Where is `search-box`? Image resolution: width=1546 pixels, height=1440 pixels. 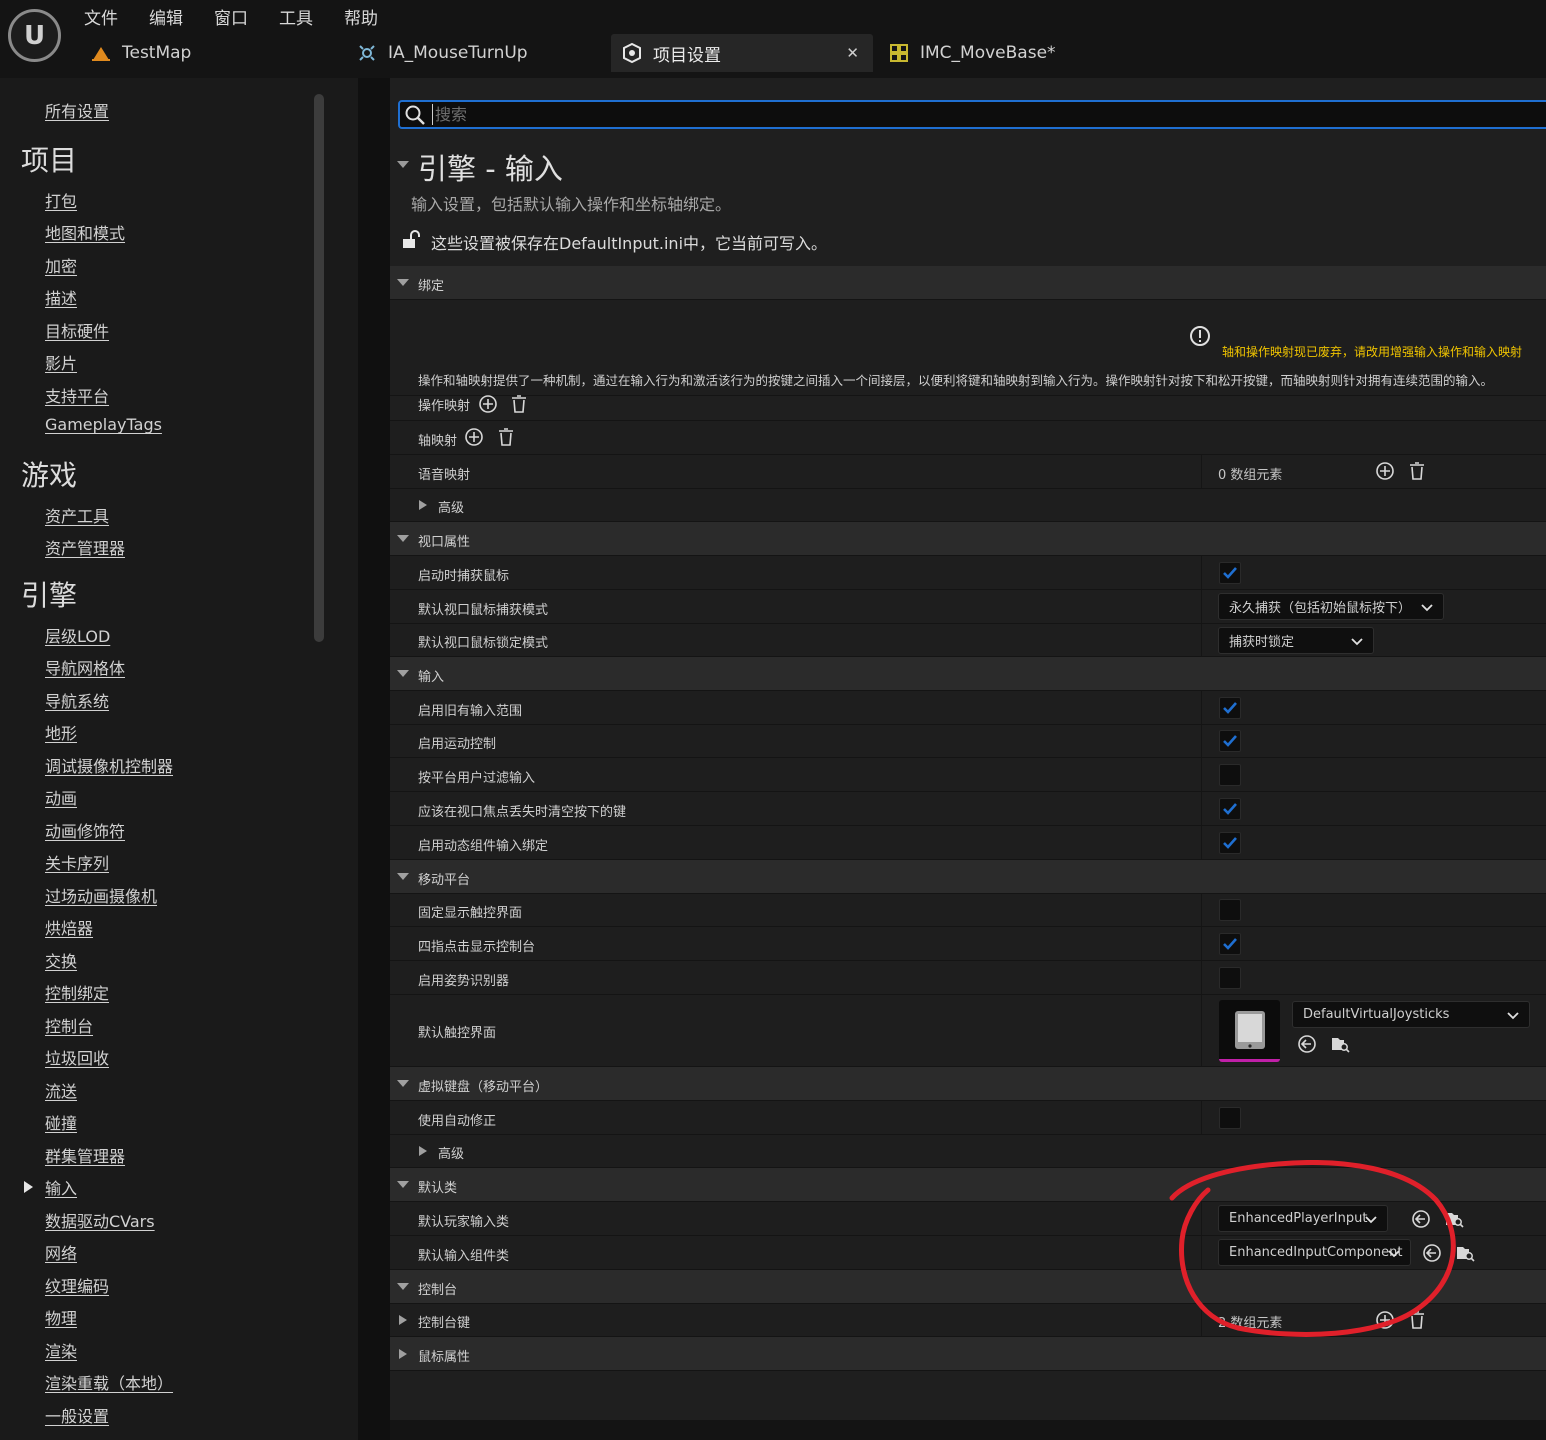
search-box is located at coordinates (972, 114).